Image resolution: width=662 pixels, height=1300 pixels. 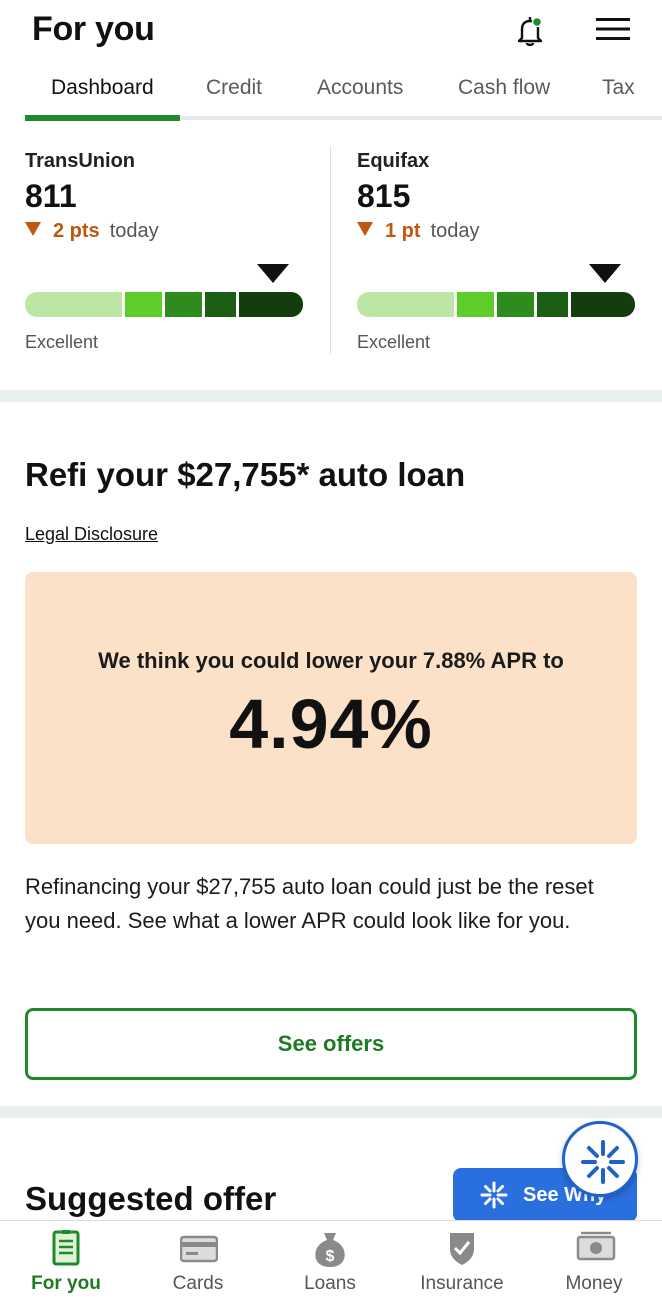 What do you see at coordinates (66, 1283) in the screenshot?
I see `nav-label: For you` at bounding box center [66, 1283].